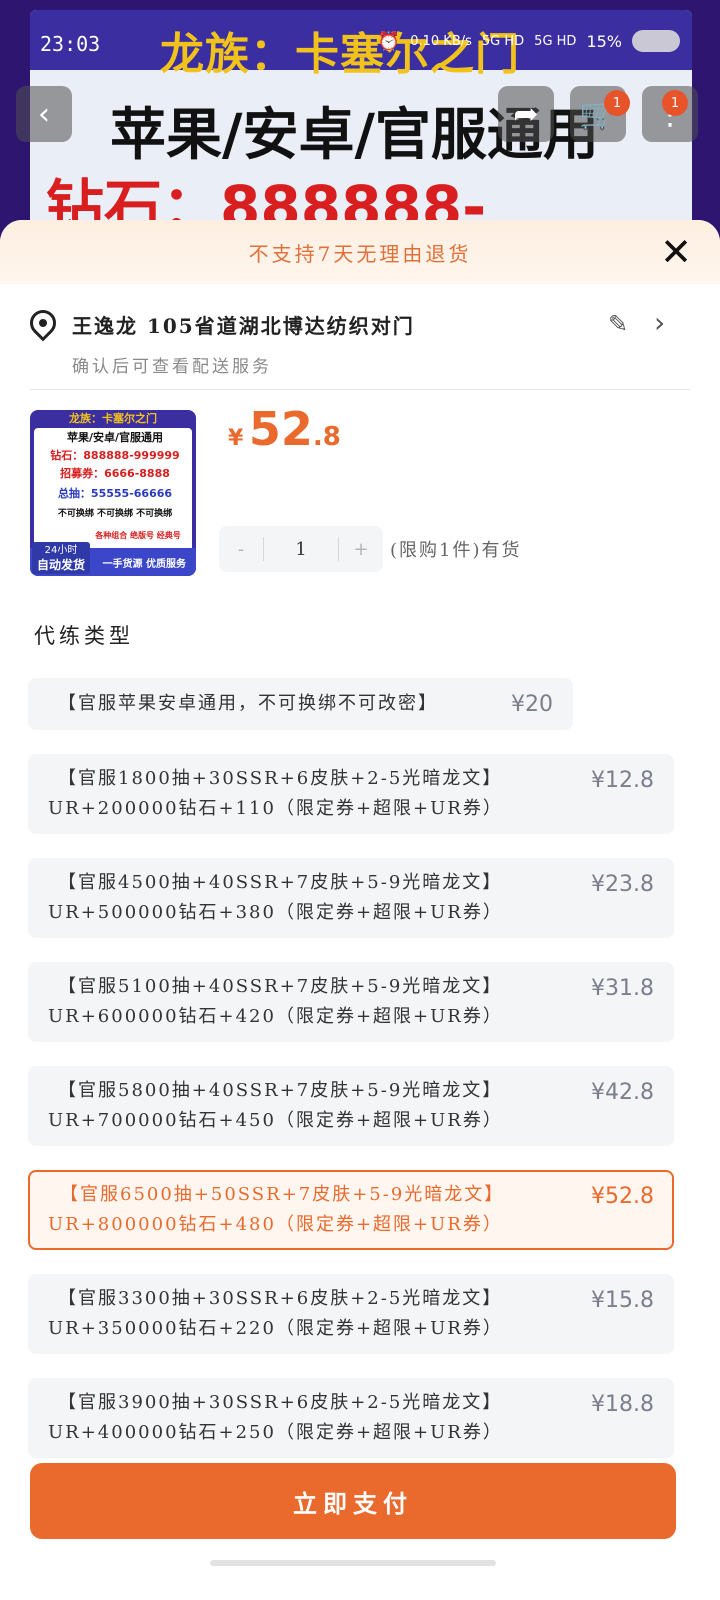  Describe the element at coordinates (280, 429) in the screenshot. I see `price-integer: 52` at that location.